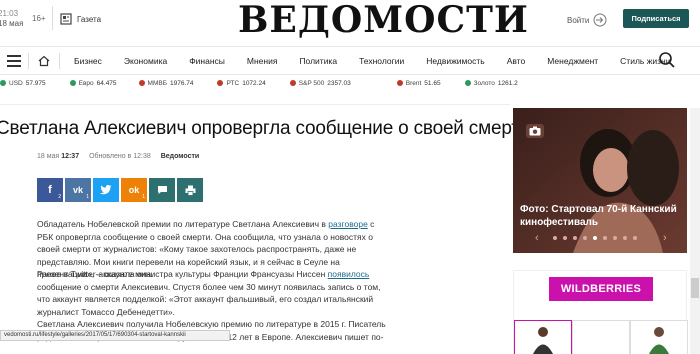  I want to click on ticker-item: Евро 64.475, so click(93, 83).